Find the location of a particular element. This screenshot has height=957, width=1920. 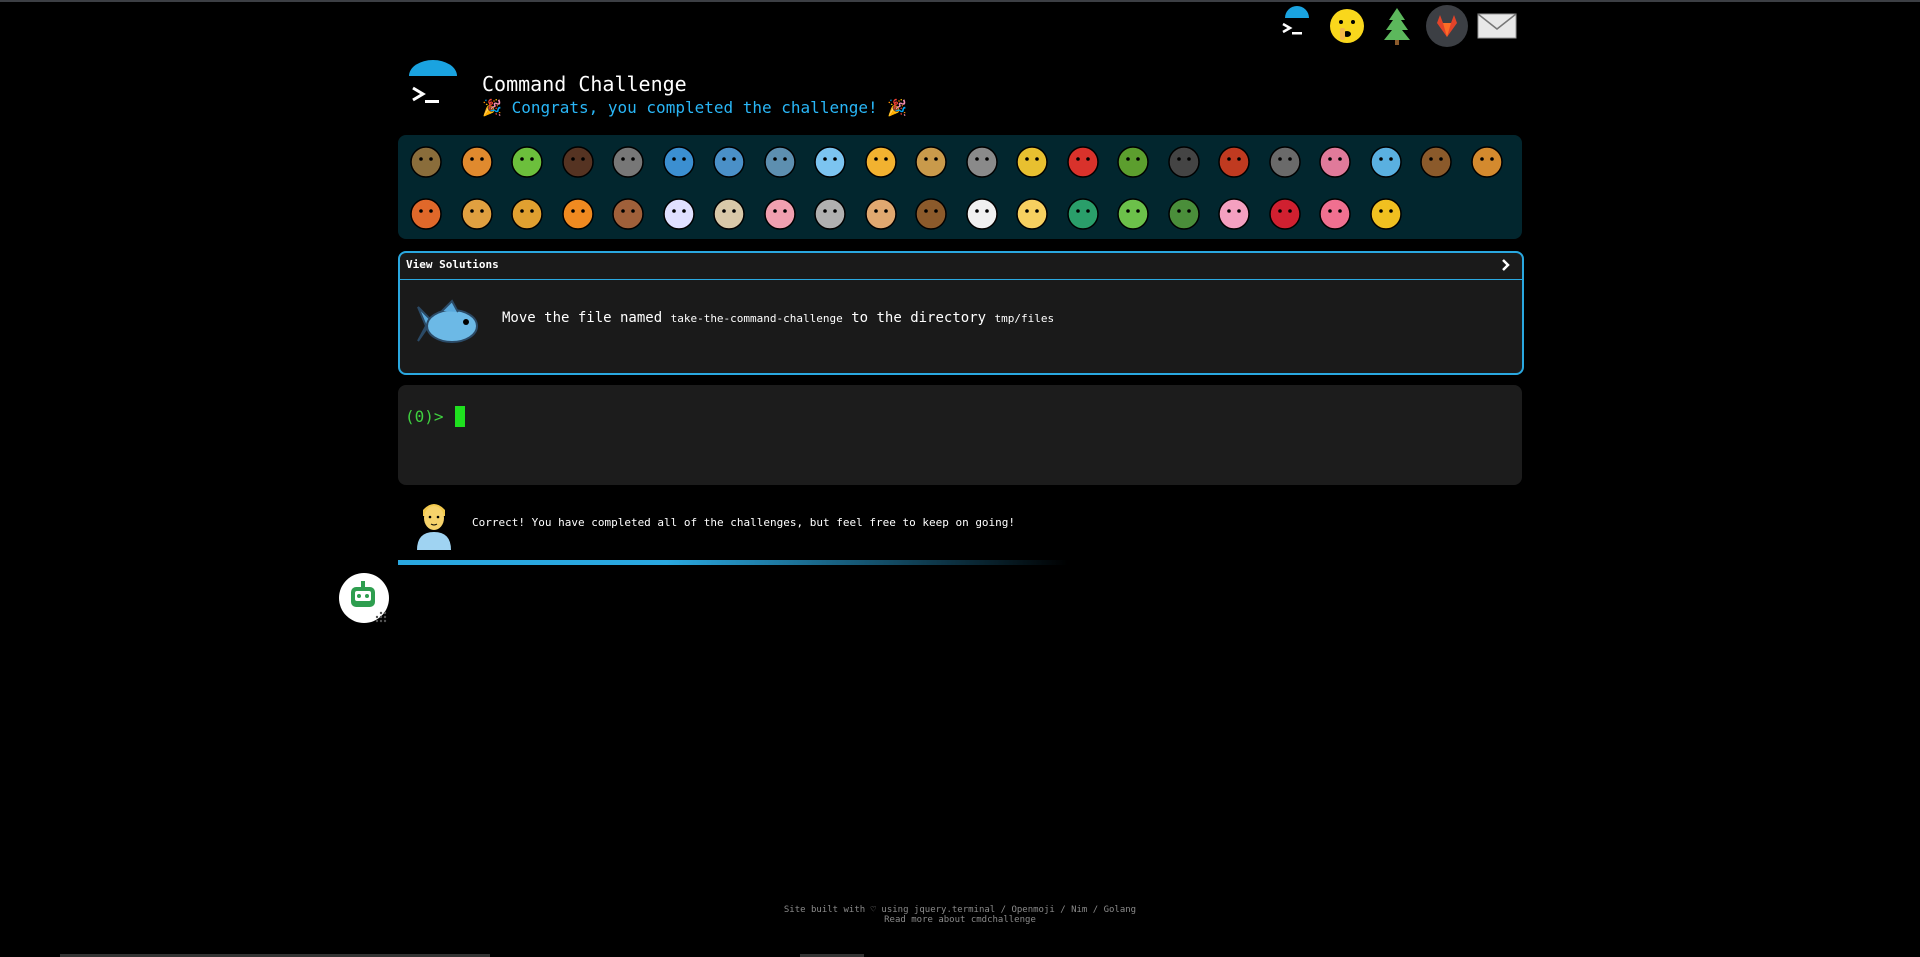

challenge-animal-grid is located at coordinates (960, 187).